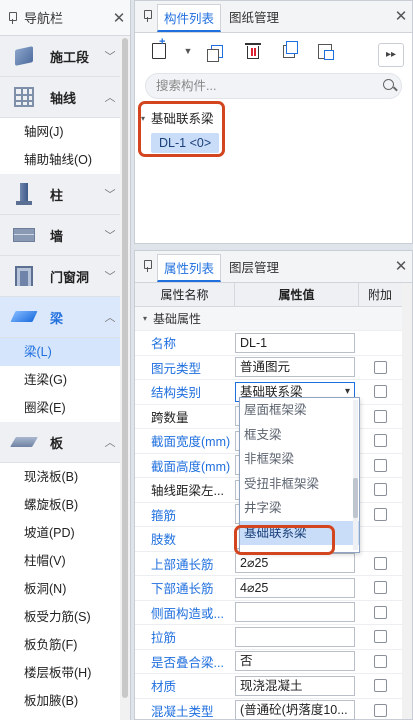  Describe the element at coordinates (145, 318) in the screenshot. I see `collapse-triangle-icon: ▾` at that location.